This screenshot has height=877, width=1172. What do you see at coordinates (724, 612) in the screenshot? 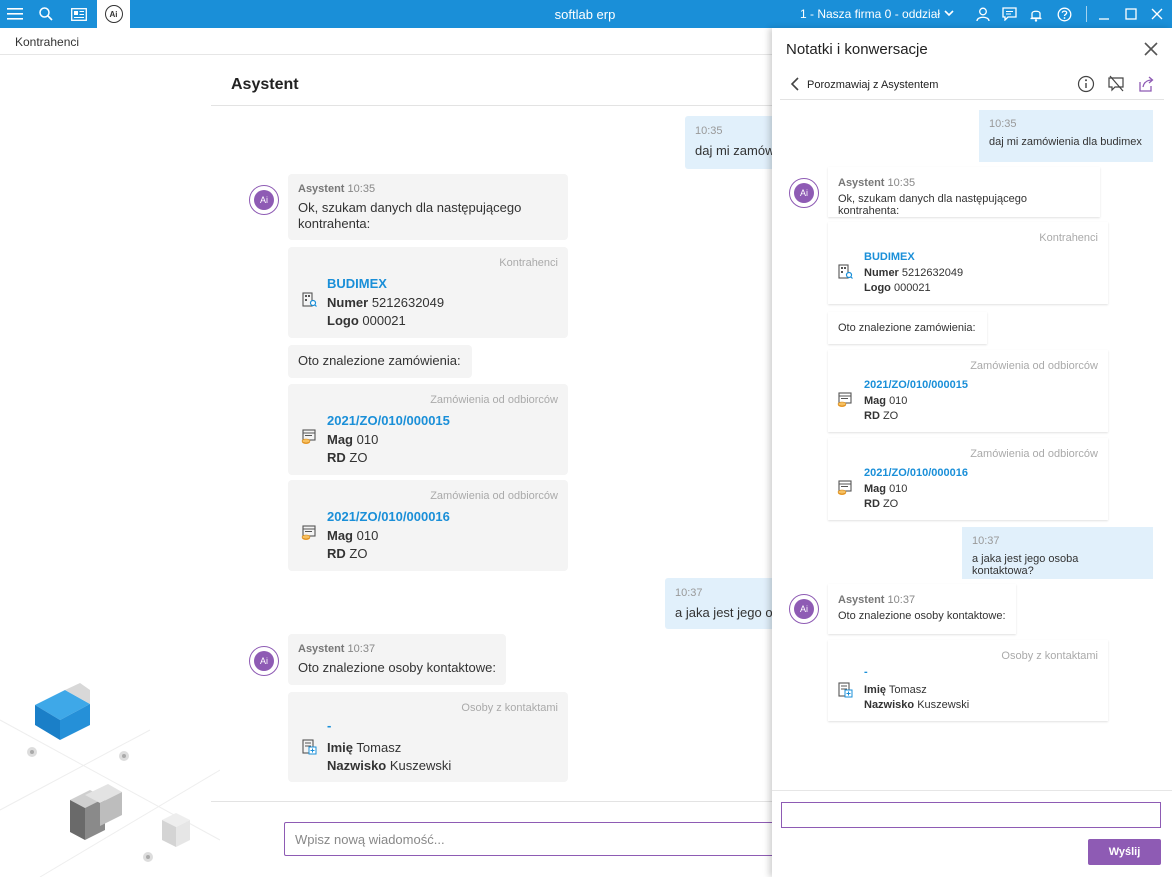
I see `message-text: a jaka jest jego o` at bounding box center [724, 612].